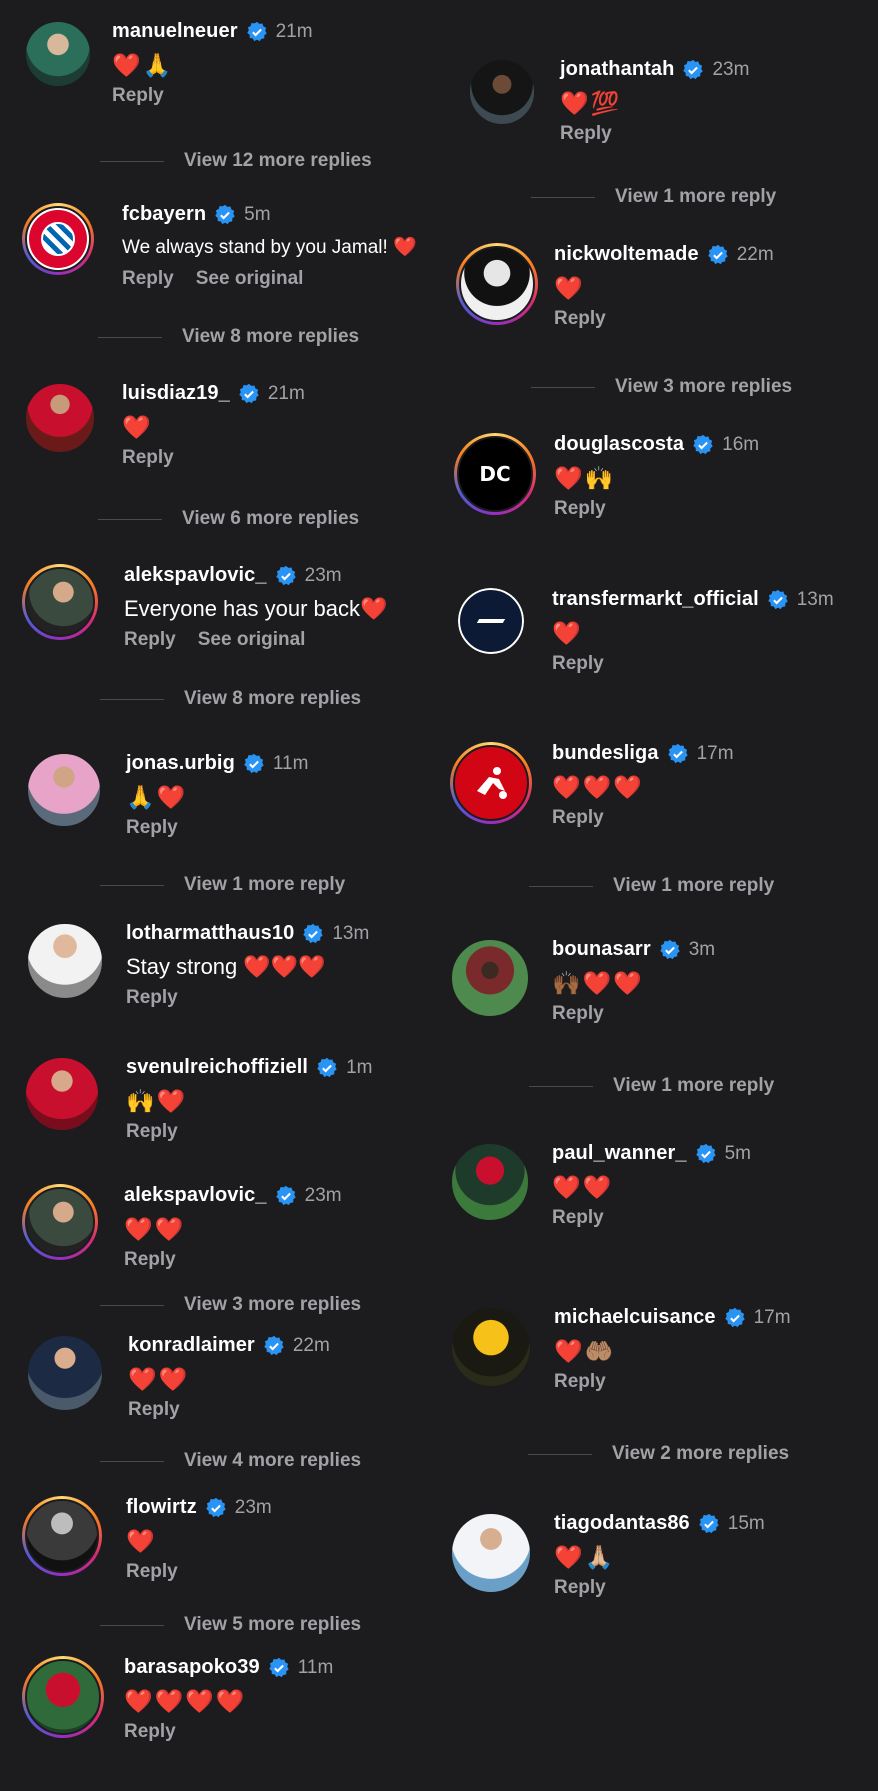 This screenshot has height=1791, width=878. I want to click on username: lotharmatthaus10, so click(210, 933).